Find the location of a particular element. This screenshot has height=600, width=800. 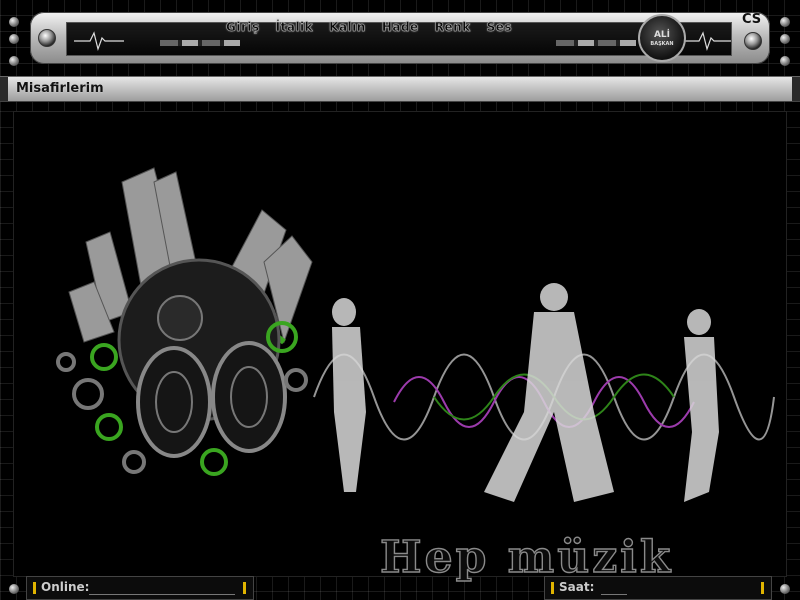

online-underline is located at coordinates (162, 594).